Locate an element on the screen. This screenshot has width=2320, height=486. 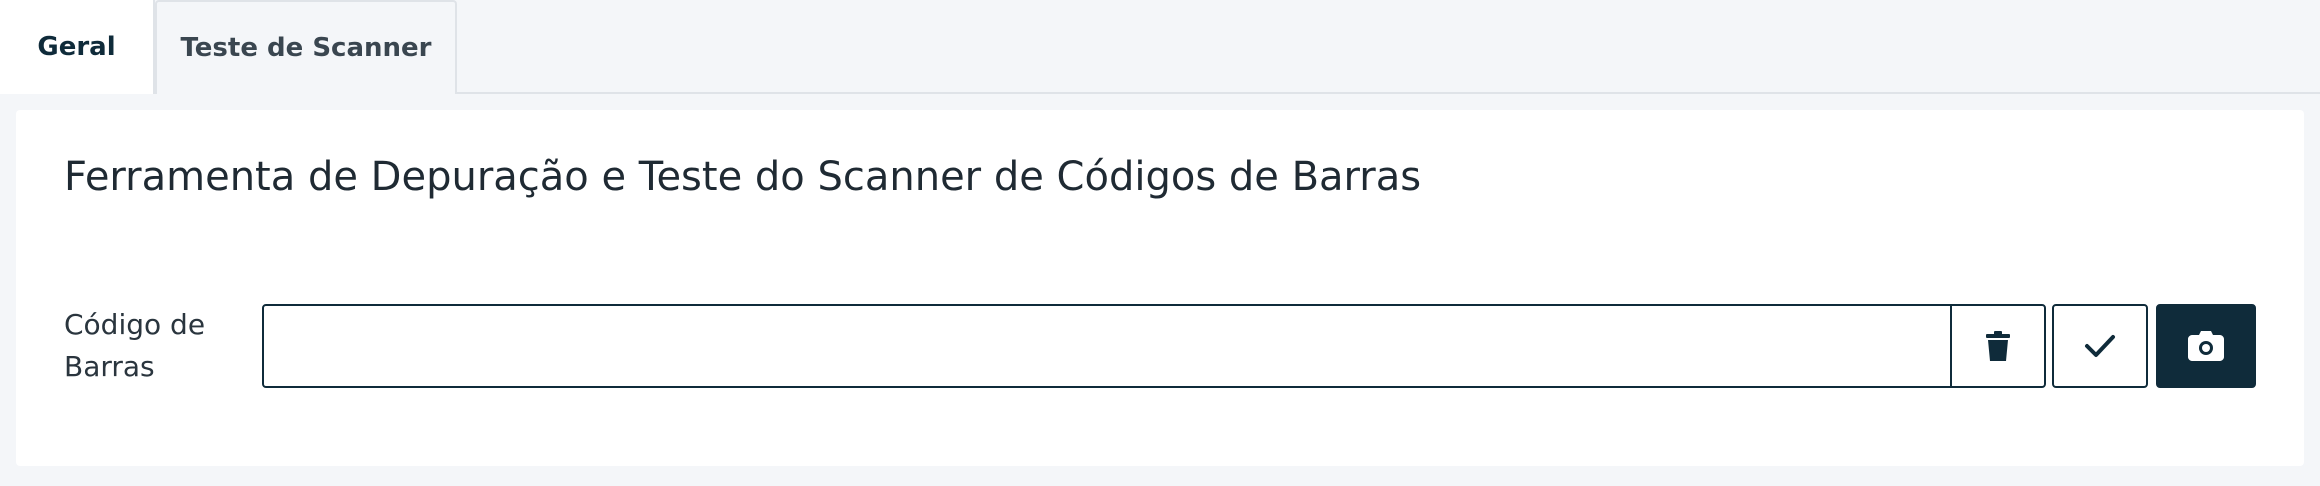
clear-button is located at coordinates (1998, 346).